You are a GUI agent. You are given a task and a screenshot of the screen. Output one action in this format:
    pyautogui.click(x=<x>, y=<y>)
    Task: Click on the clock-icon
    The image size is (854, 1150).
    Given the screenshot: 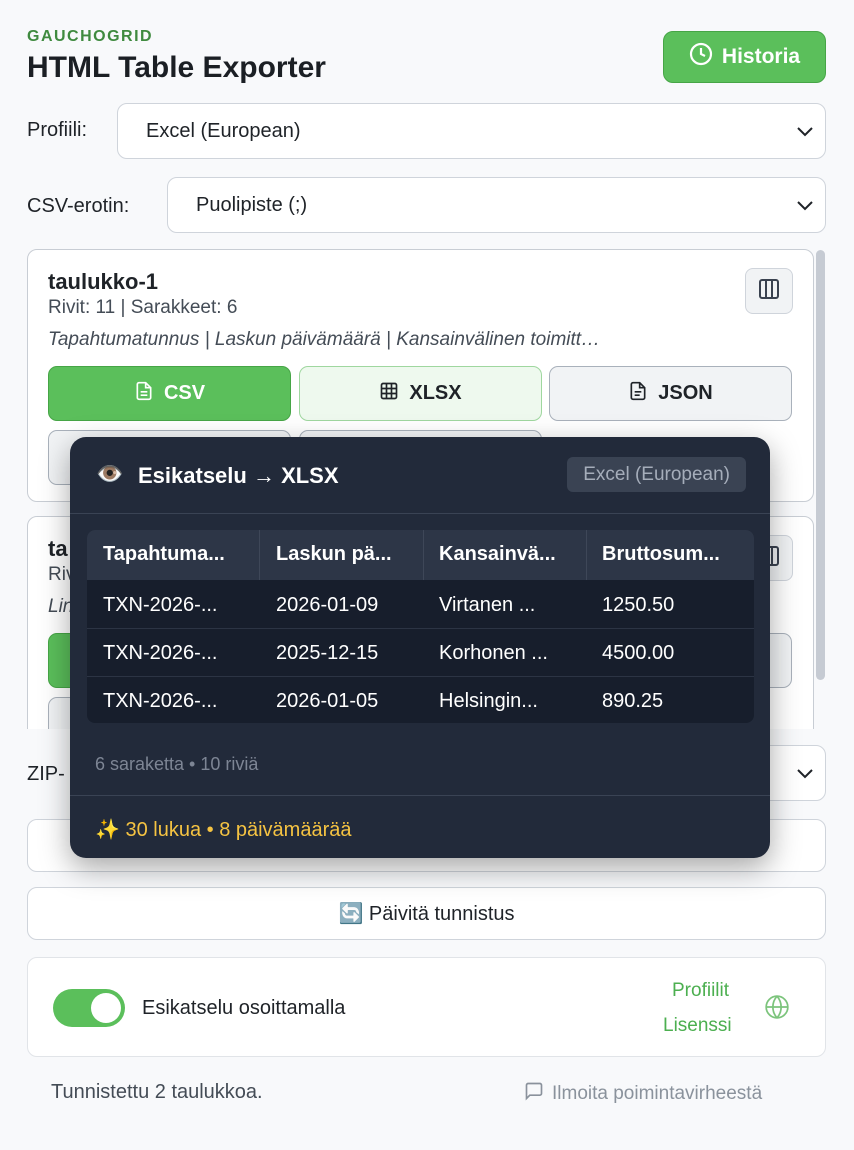 What is the action you would take?
    pyautogui.click(x=701, y=57)
    